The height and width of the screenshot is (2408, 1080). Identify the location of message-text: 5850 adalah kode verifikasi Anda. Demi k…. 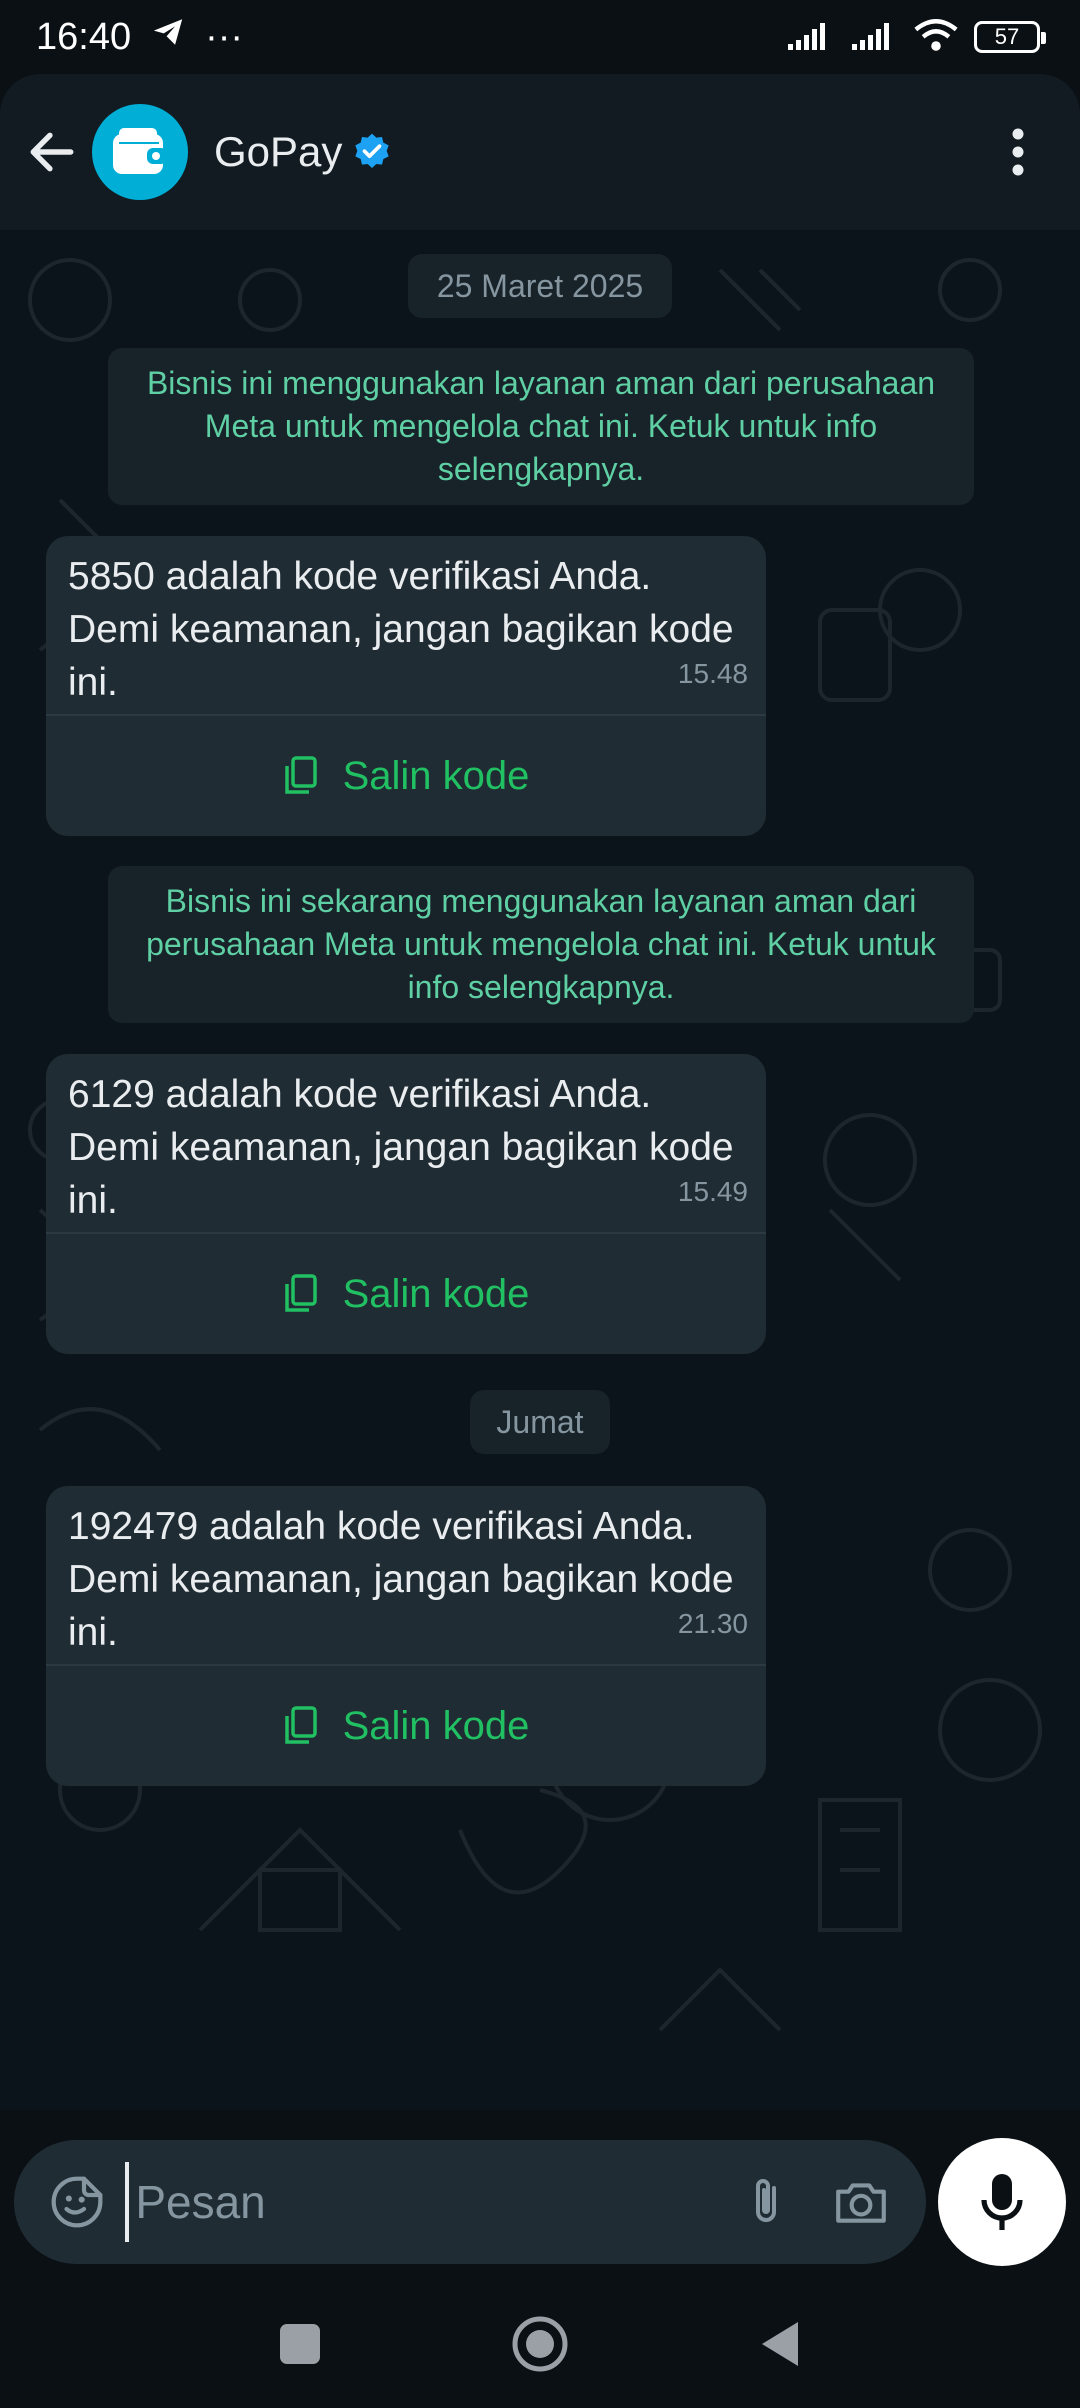
(406, 625).